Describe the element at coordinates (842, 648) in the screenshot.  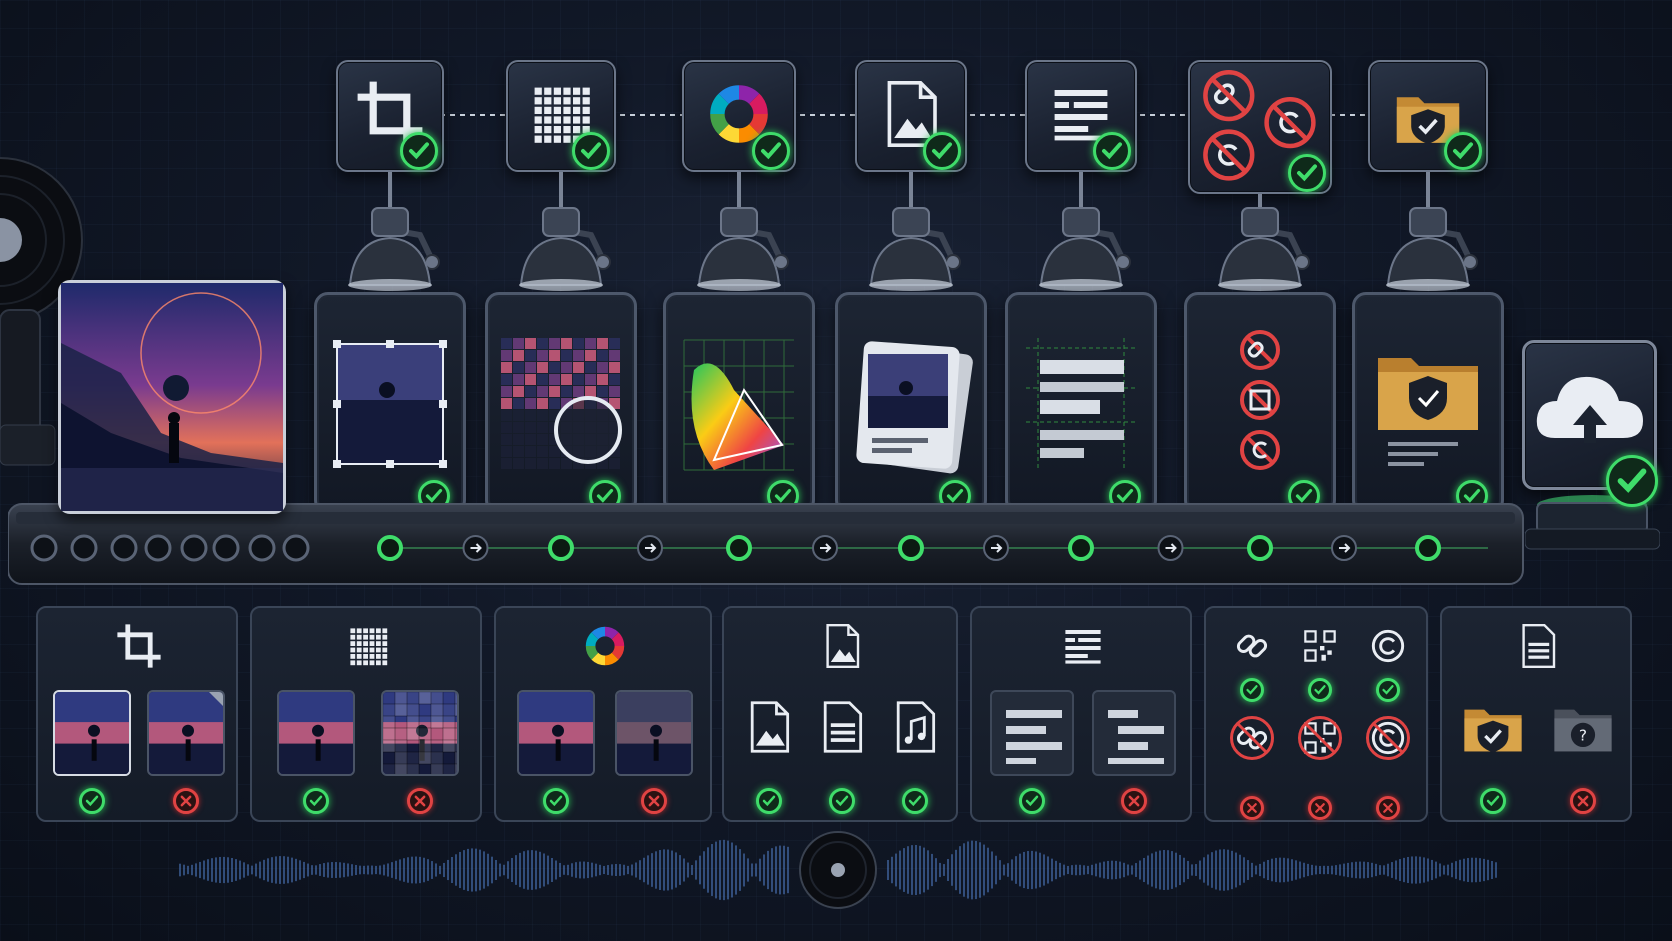
I see `panel-header-image-file-icon` at that location.